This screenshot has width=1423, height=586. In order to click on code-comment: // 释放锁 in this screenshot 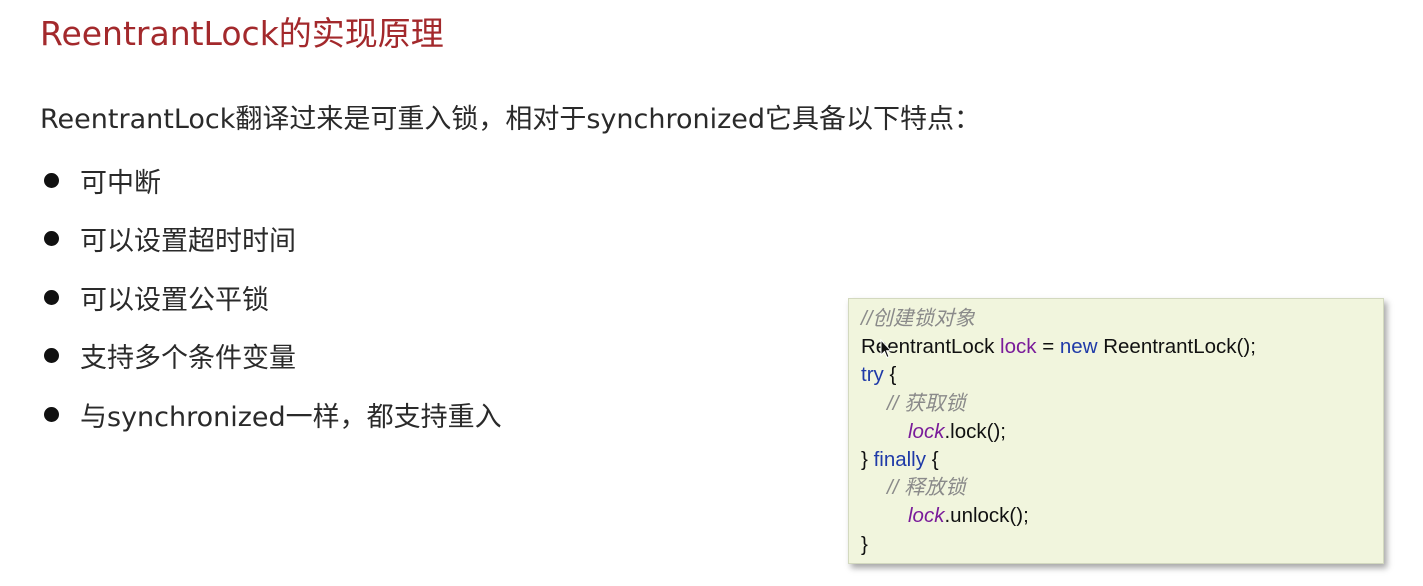, I will do `click(926, 488)`.